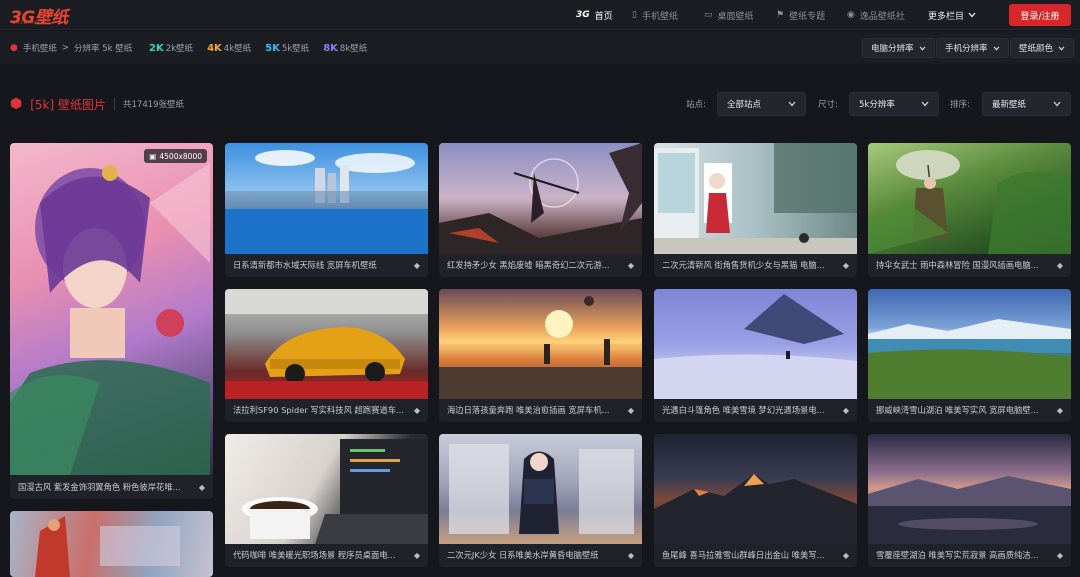 This screenshot has width=1080, height=577. I want to click on card-caption: 红发持矛少女 黑焰废墟 暗黑奇幻二次元游... ◆, so click(540, 265).